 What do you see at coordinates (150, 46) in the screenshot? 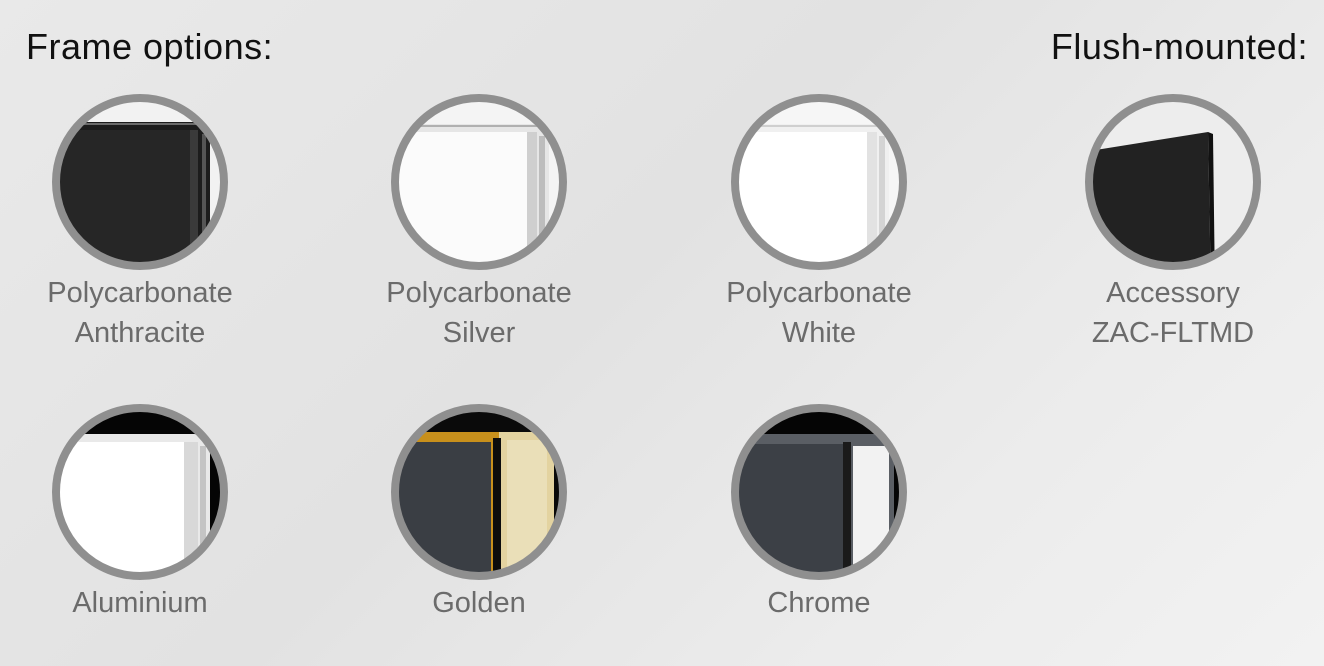
I see `frame-options-heading: Frame options:` at bounding box center [150, 46].